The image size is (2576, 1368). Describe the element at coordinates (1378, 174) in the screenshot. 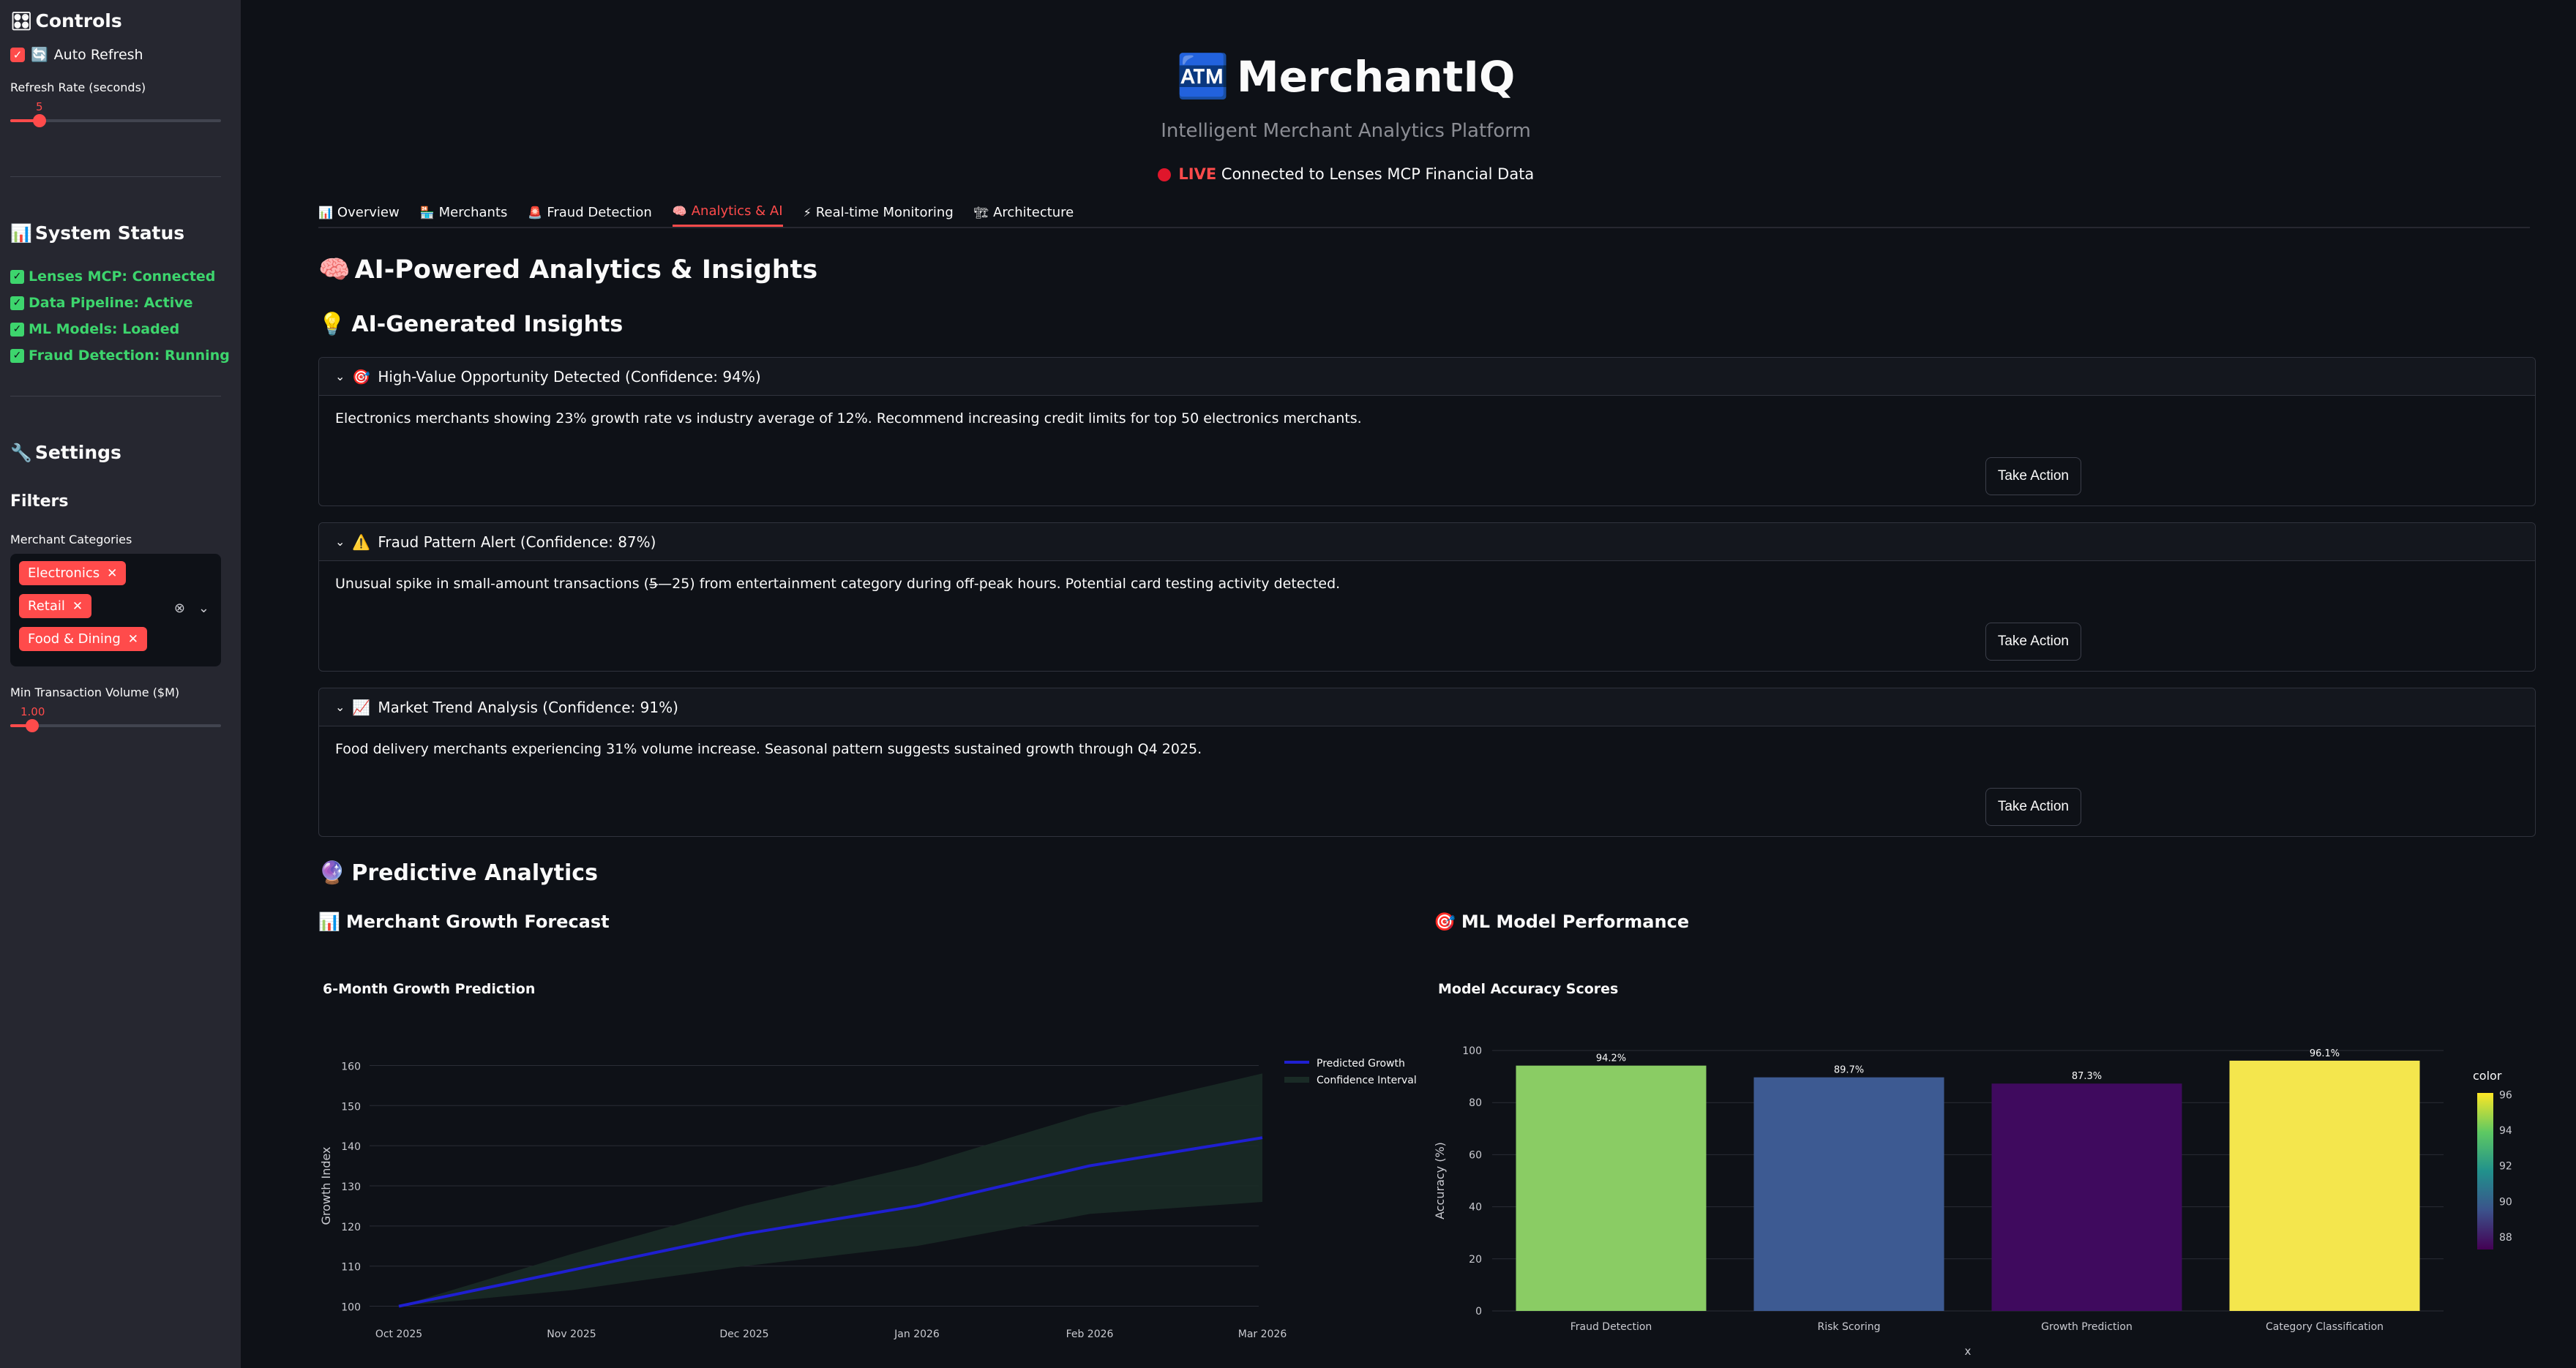

I see `live-text: Connected to Lenses MCP Financial Data` at that location.